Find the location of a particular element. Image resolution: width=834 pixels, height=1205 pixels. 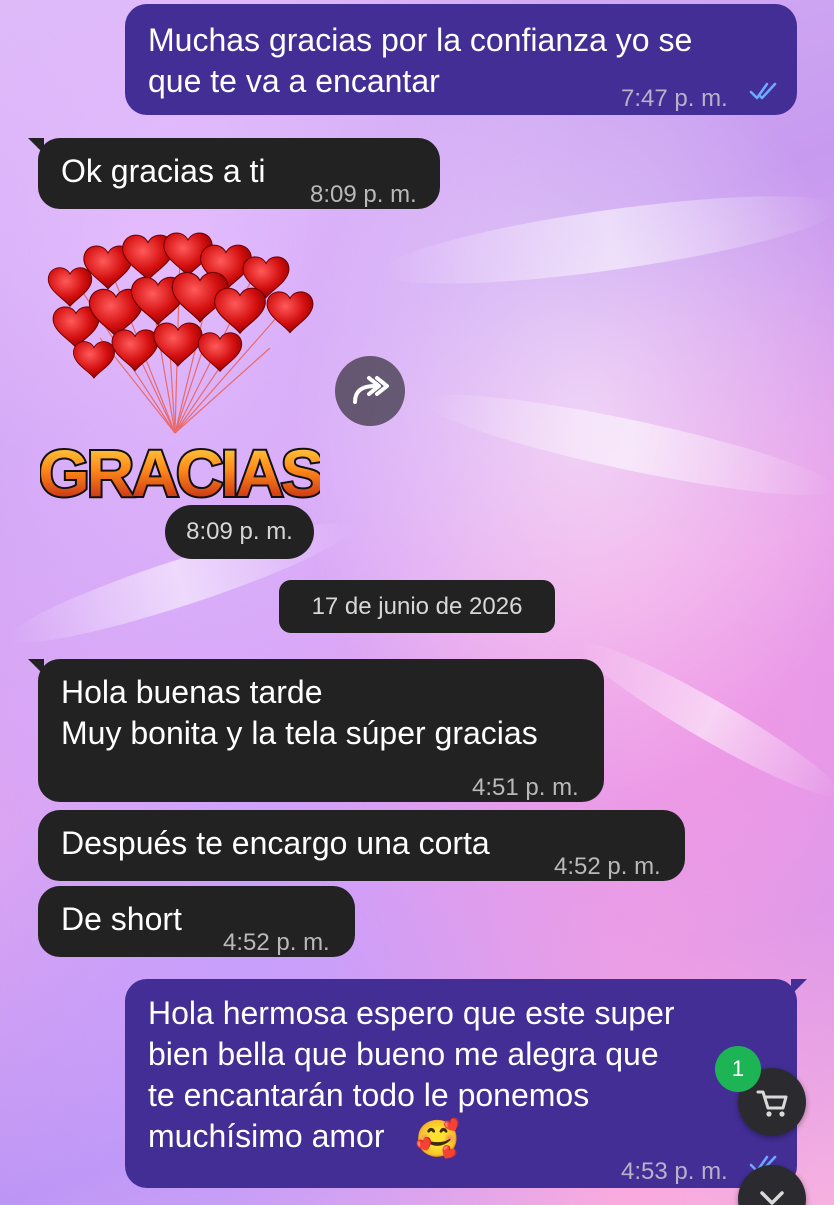

message-time: 7:47 p. m. is located at coordinates (674, 98).